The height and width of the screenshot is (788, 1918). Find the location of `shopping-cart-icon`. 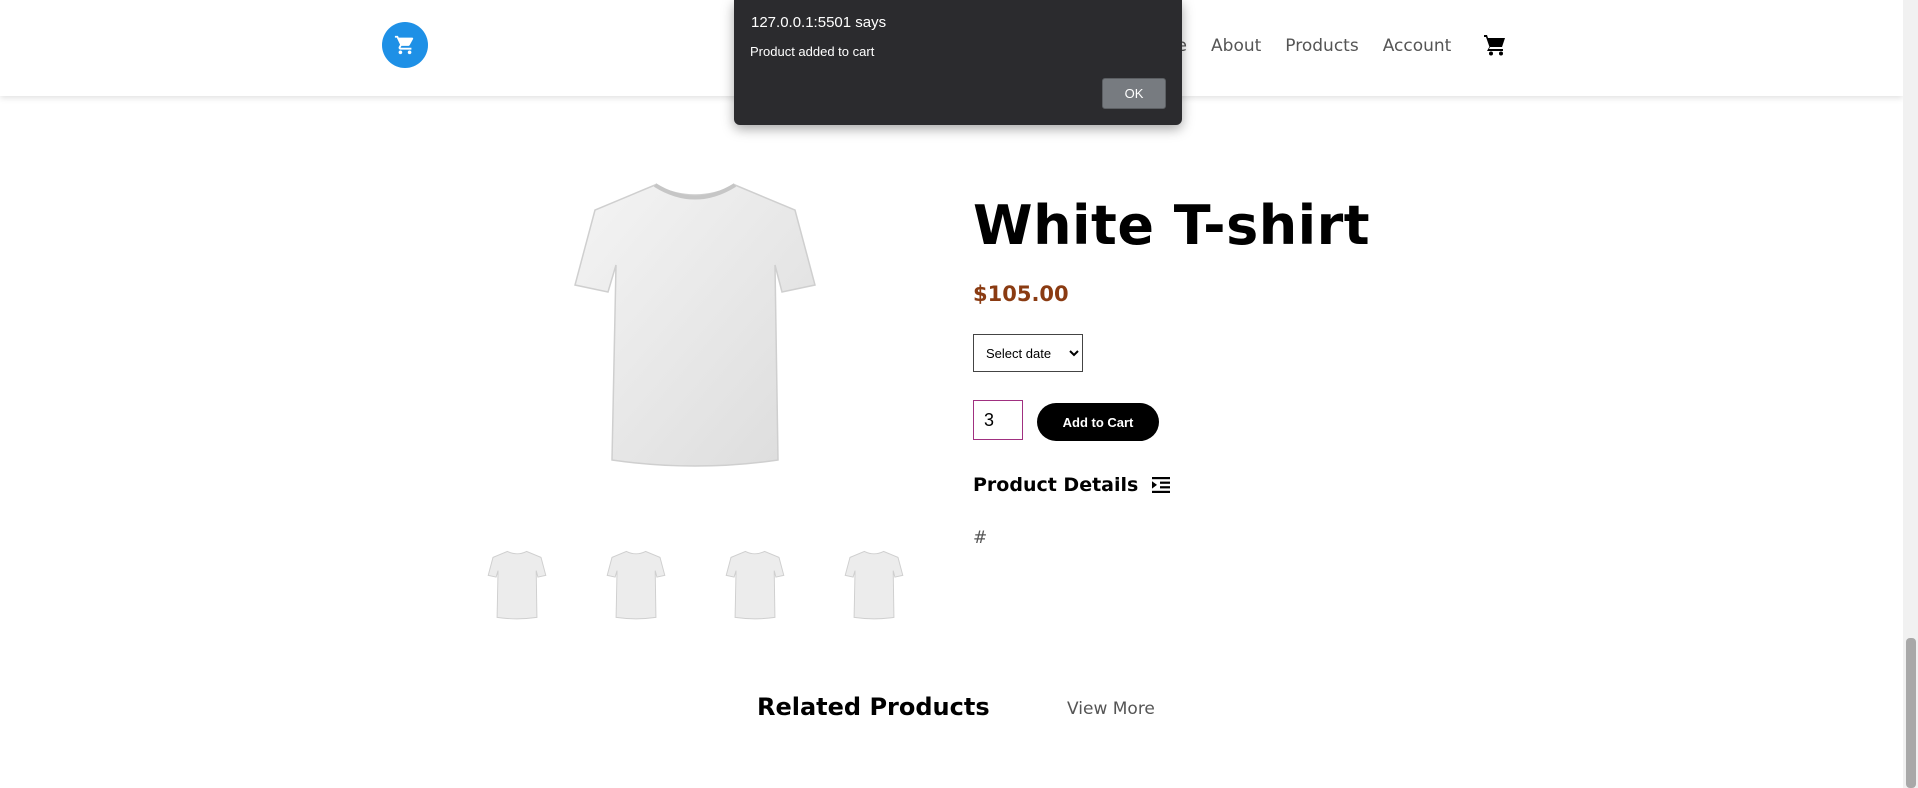

shopping-cart-icon is located at coordinates (404, 45).